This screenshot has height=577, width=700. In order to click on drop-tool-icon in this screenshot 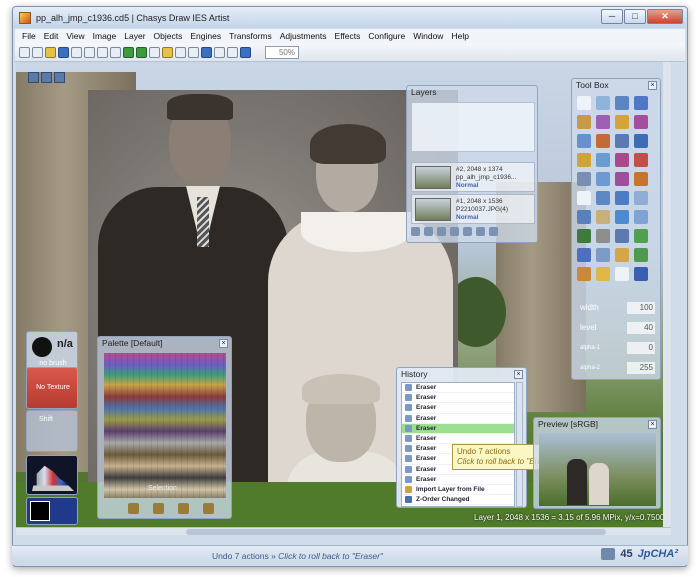, I will do `click(584, 141)`.